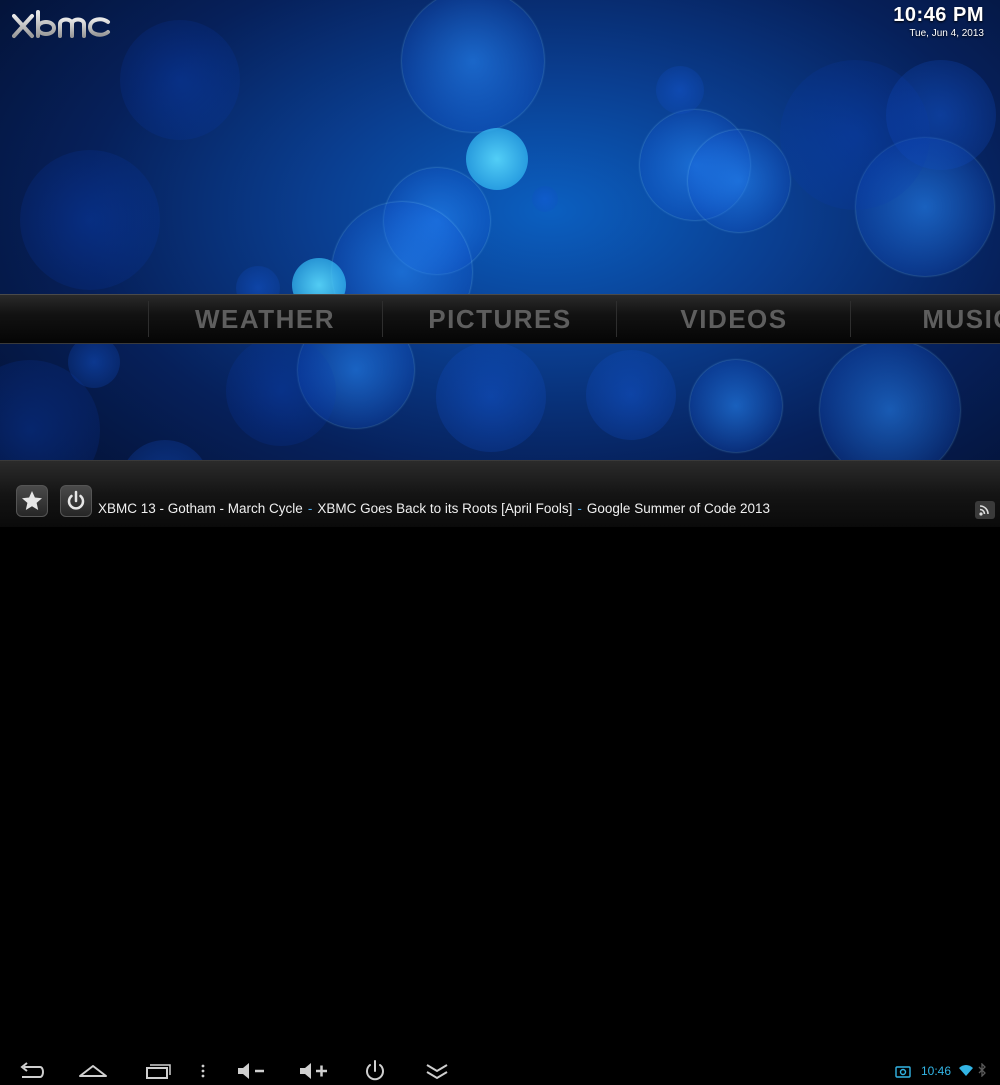 This screenshot has height=1085, width=1000. Describe the element at coordinates (500, 493) in the screenshot. I see `bottom-info-panel` at that location.